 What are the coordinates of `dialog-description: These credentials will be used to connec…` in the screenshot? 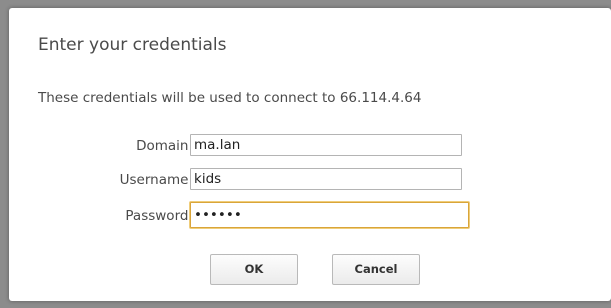 It's located at (230, 98).